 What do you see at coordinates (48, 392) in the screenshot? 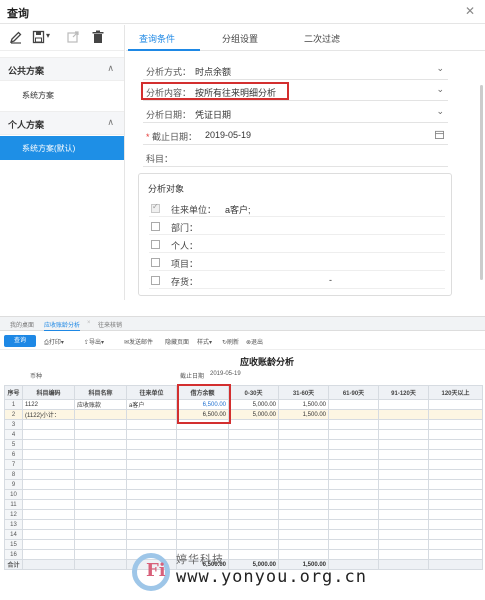
I see `column-header: 科目编码` at bounding box center [48, 392].